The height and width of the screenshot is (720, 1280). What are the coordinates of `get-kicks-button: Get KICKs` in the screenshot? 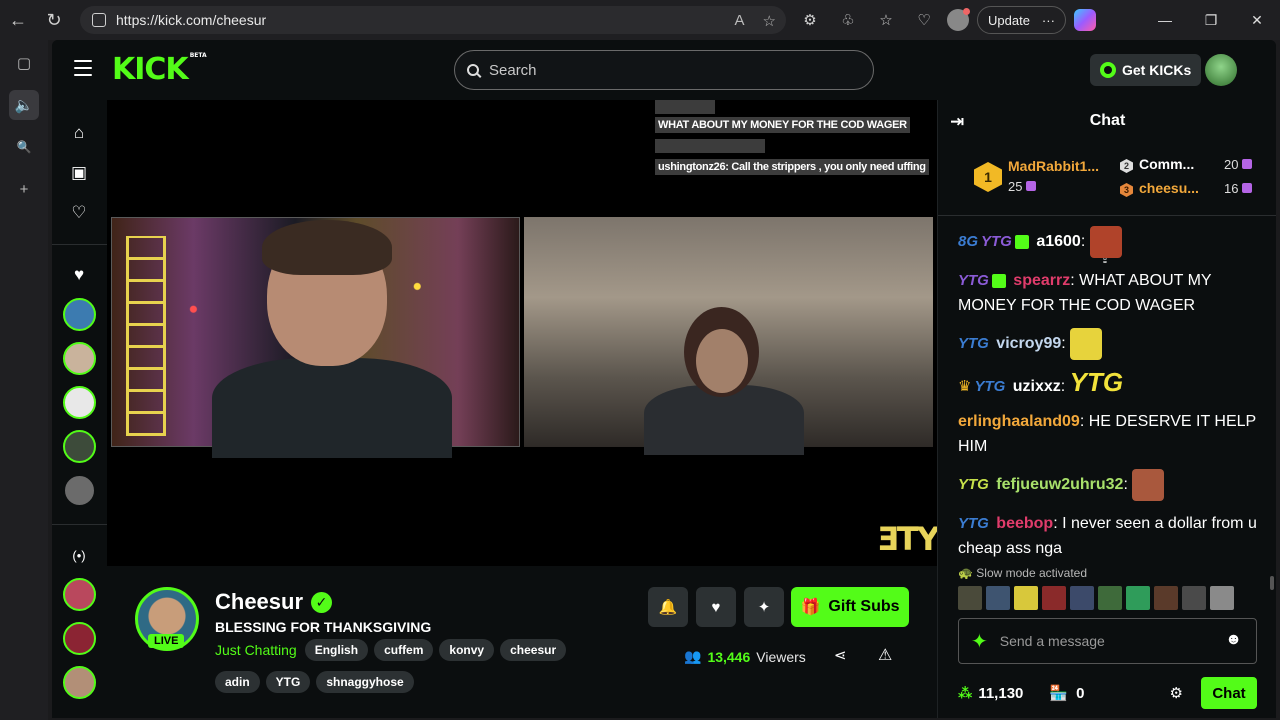 It's located at (1146, 70).